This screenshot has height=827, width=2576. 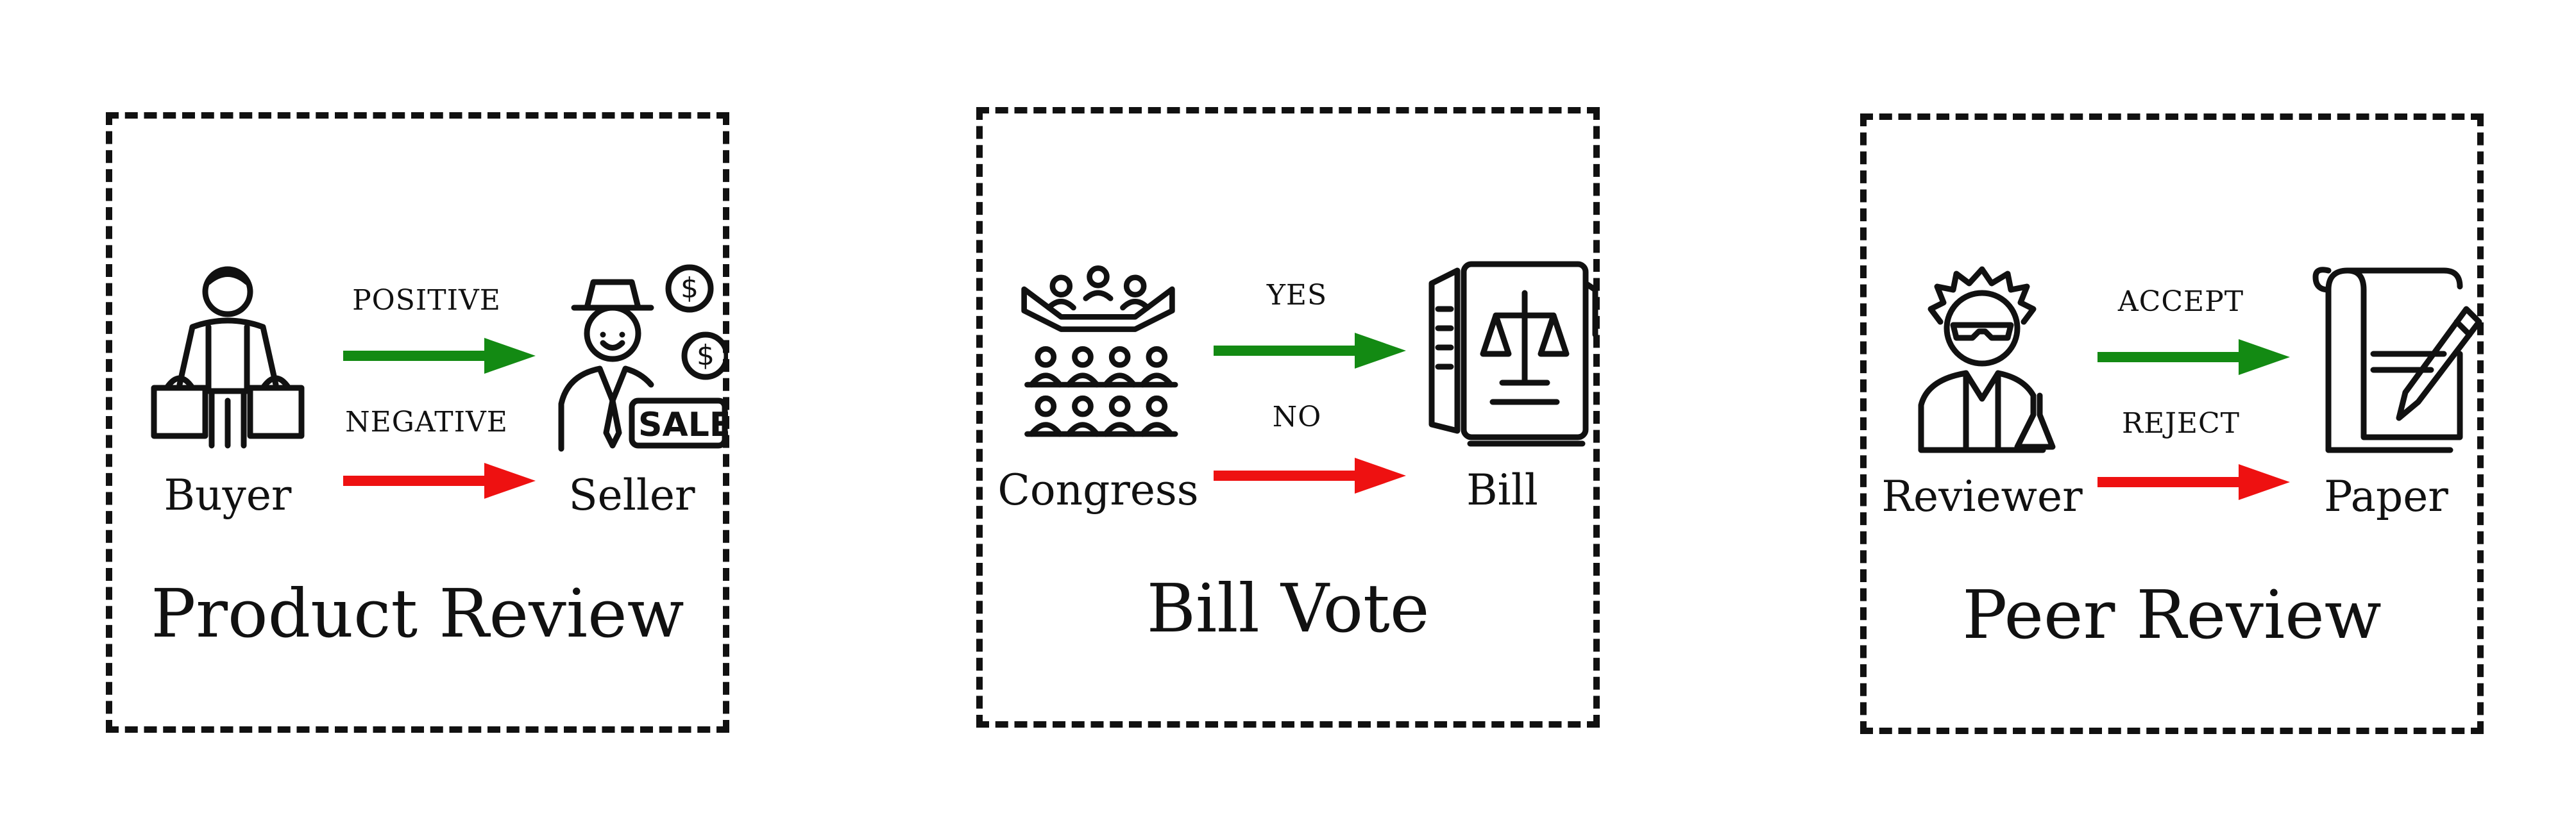 What do you see at coordinates (1098, 490) in the screenshot?
I see `actor-label: Congress` at bounding box center [1098, 490].